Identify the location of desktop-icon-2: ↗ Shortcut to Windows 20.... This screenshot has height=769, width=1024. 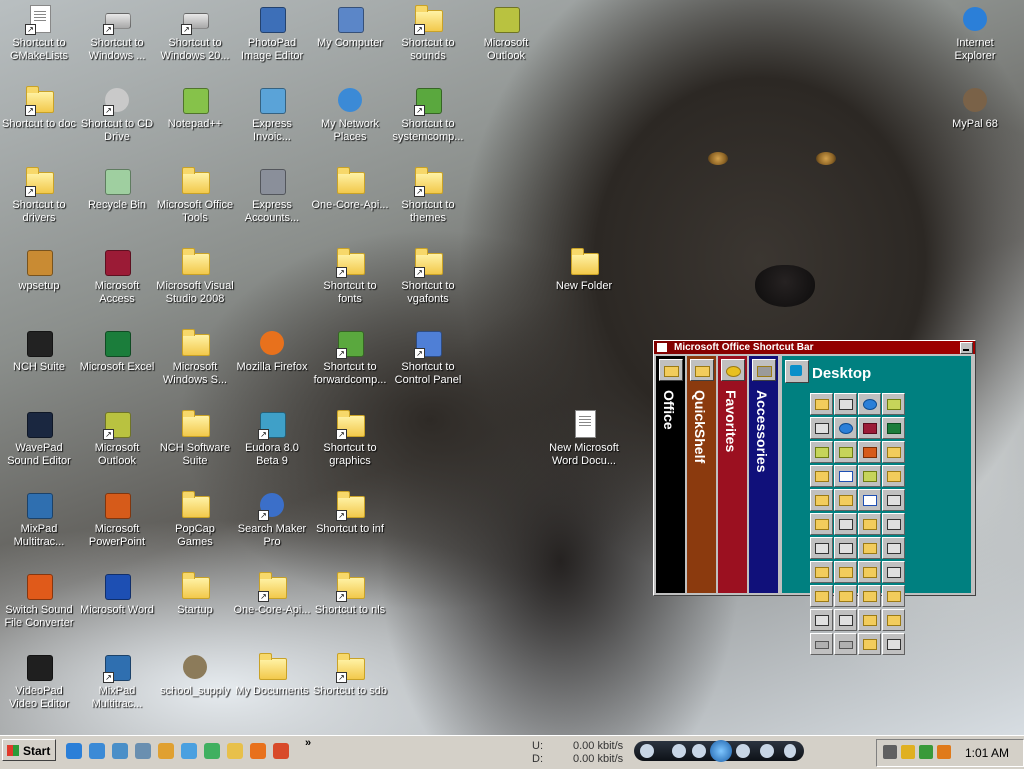
(195, 39).